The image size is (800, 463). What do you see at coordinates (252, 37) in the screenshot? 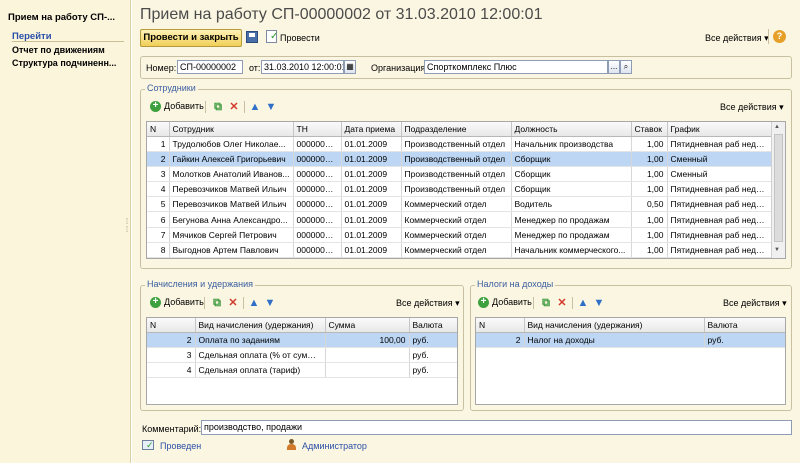
I see `save-icon` at bounding box center [252, 37].